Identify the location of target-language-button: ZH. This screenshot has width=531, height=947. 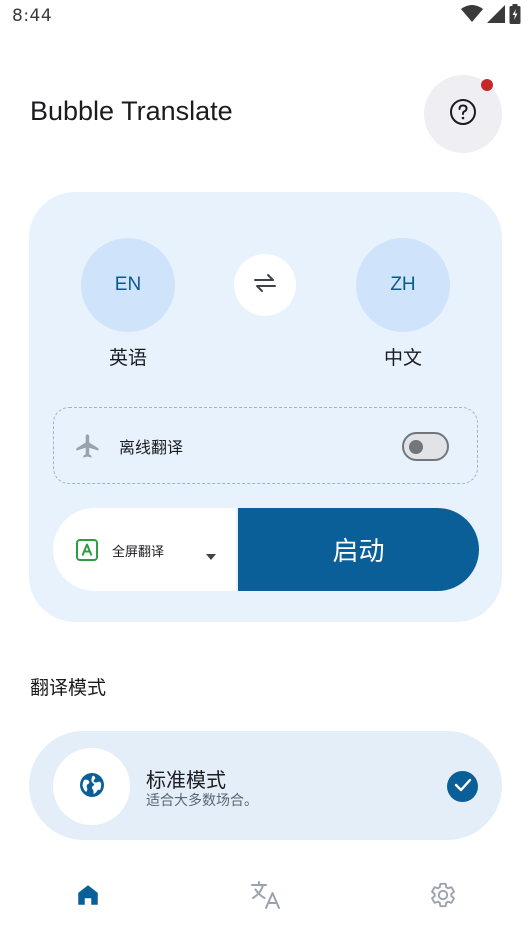
(403, 285).